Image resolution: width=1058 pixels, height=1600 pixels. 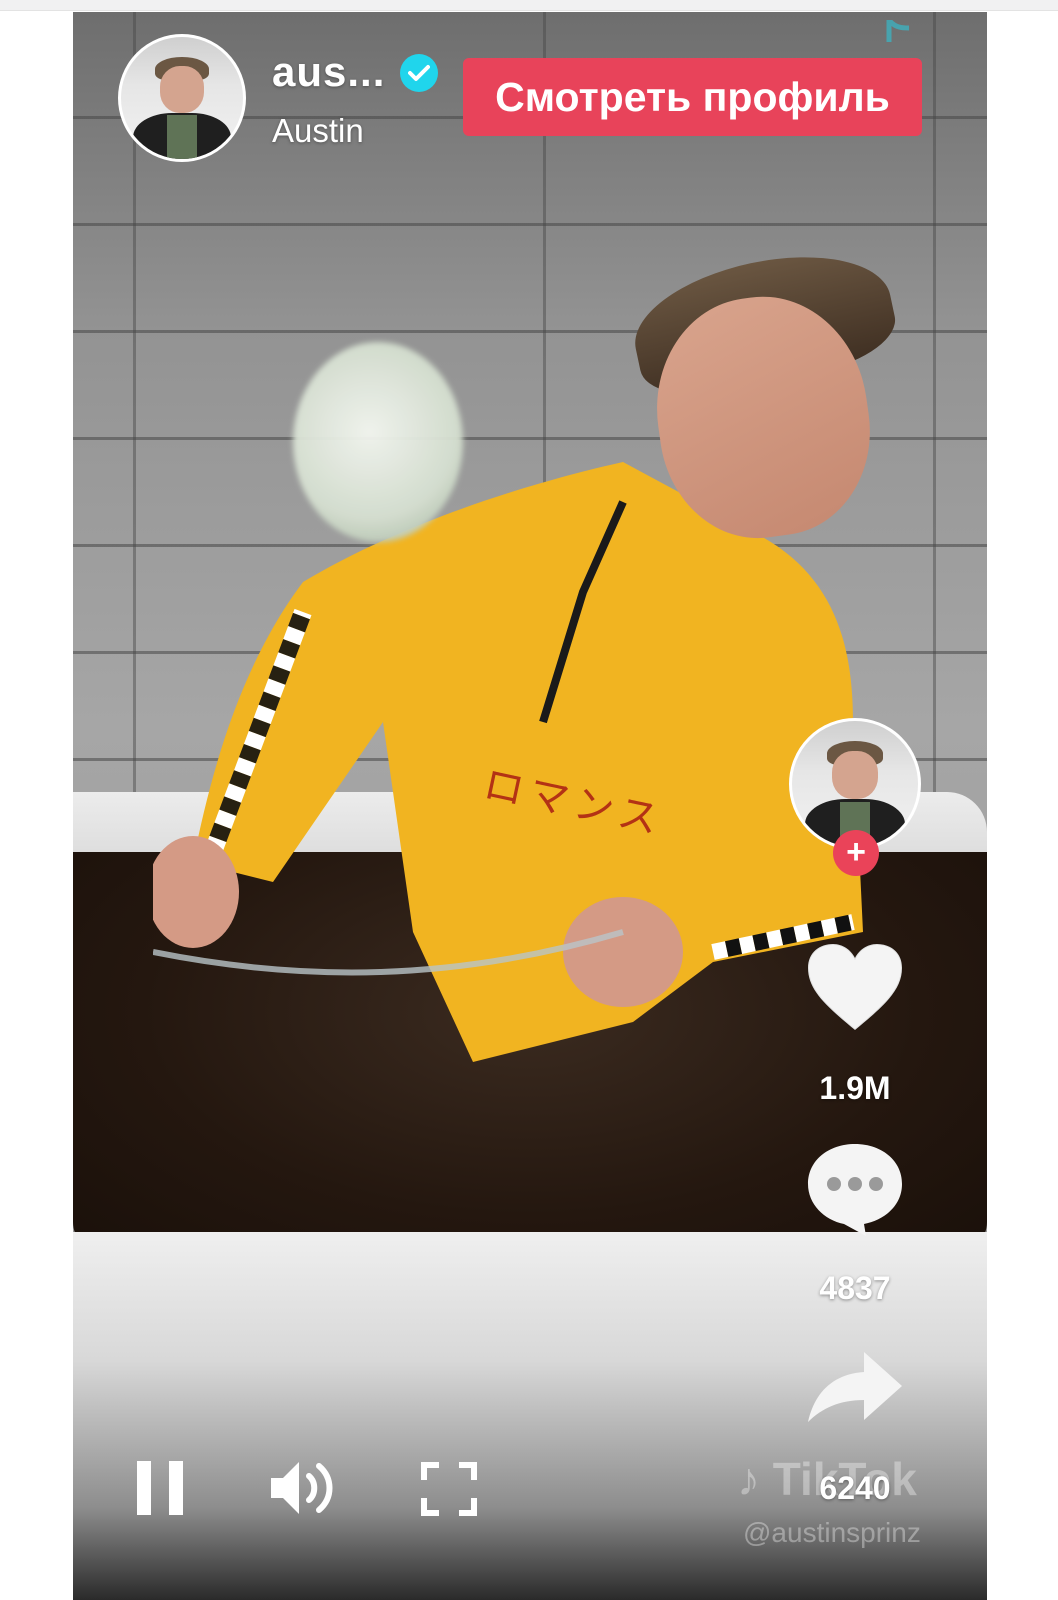 I want to click on view-profile-button: Смотреть профиль, so click(x=692, y=97).